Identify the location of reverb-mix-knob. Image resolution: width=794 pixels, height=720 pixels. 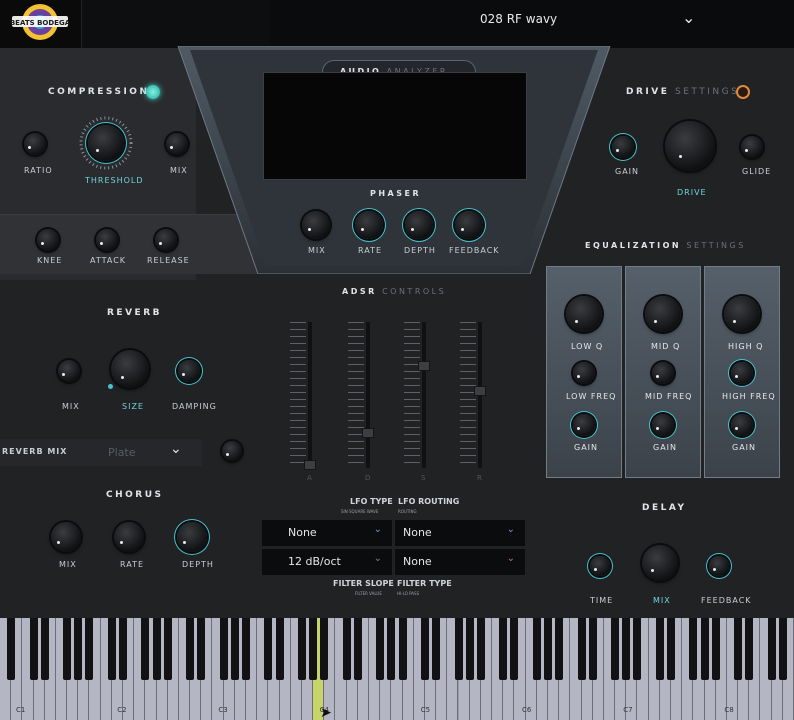
(69, 371).